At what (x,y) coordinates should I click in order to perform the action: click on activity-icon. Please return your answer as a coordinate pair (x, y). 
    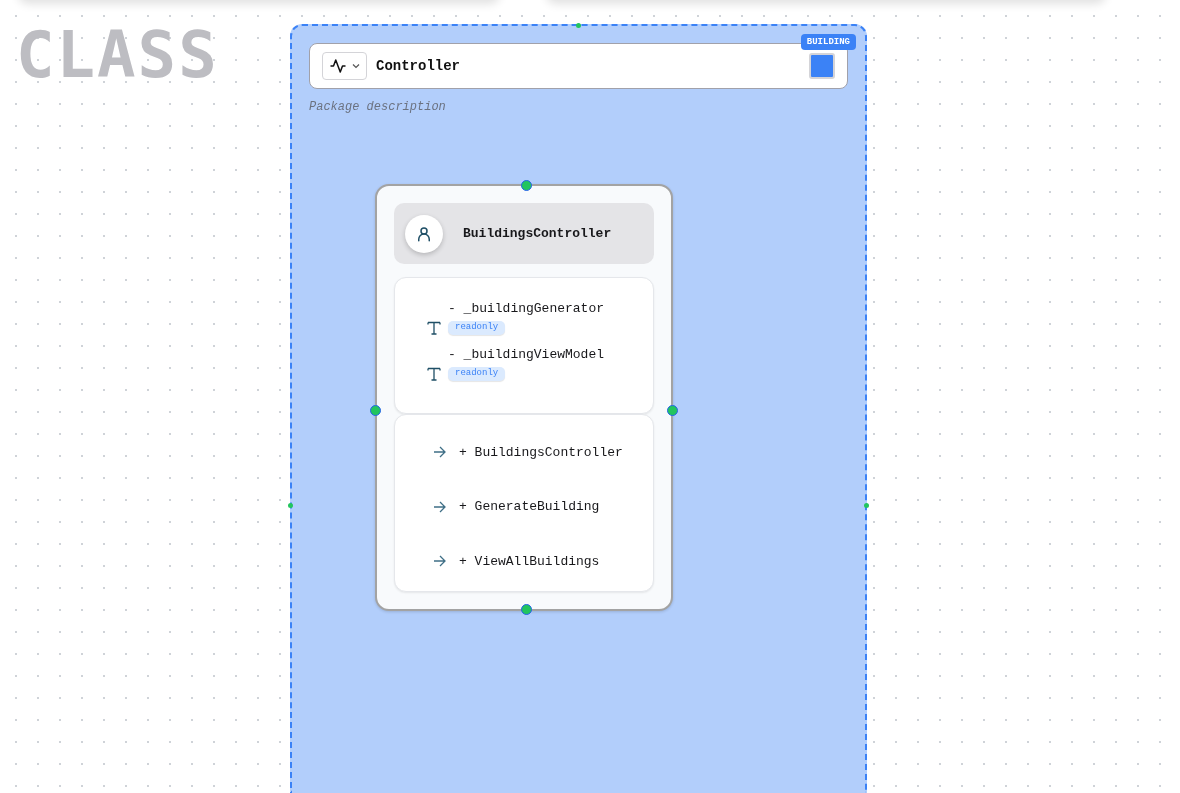
    Looking at the image, I should click on (338, 66).